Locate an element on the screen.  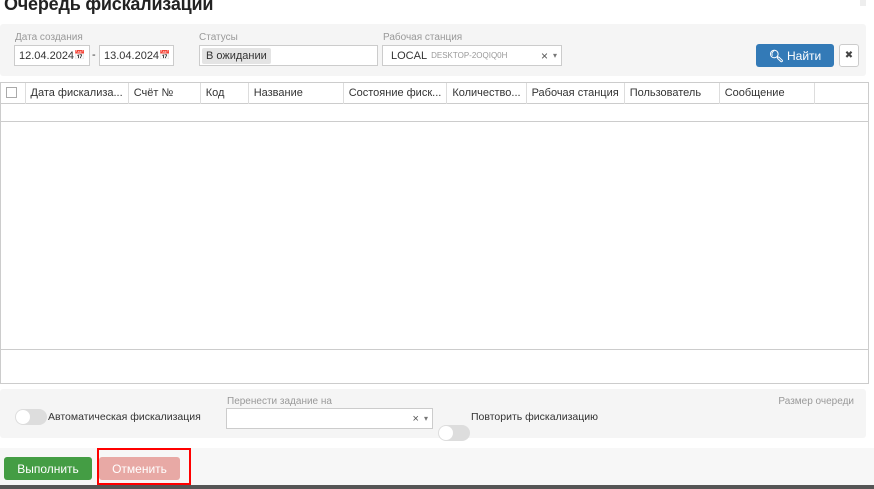
auto-fiscal-label: Автоматическая фискализация is located at coordinates (124, 417).